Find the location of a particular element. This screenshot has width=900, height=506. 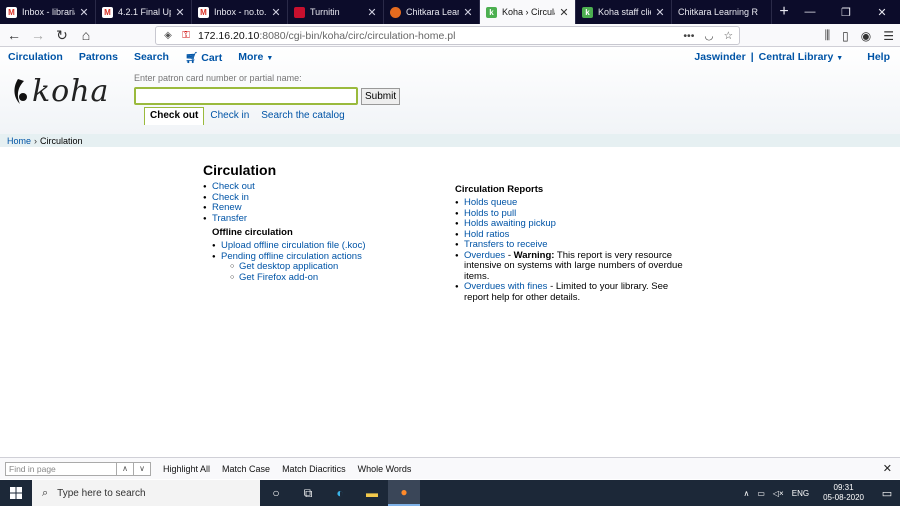

volume-icon: ◁× is located at coordinates (778, 493).